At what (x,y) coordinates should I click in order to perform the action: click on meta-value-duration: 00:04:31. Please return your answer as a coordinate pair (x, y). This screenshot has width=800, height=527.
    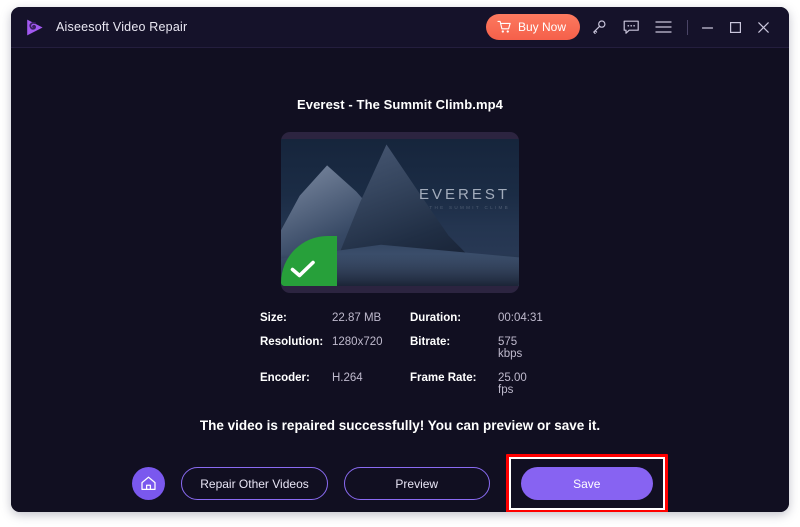
    Looking at the image, I should click on (520, 318).